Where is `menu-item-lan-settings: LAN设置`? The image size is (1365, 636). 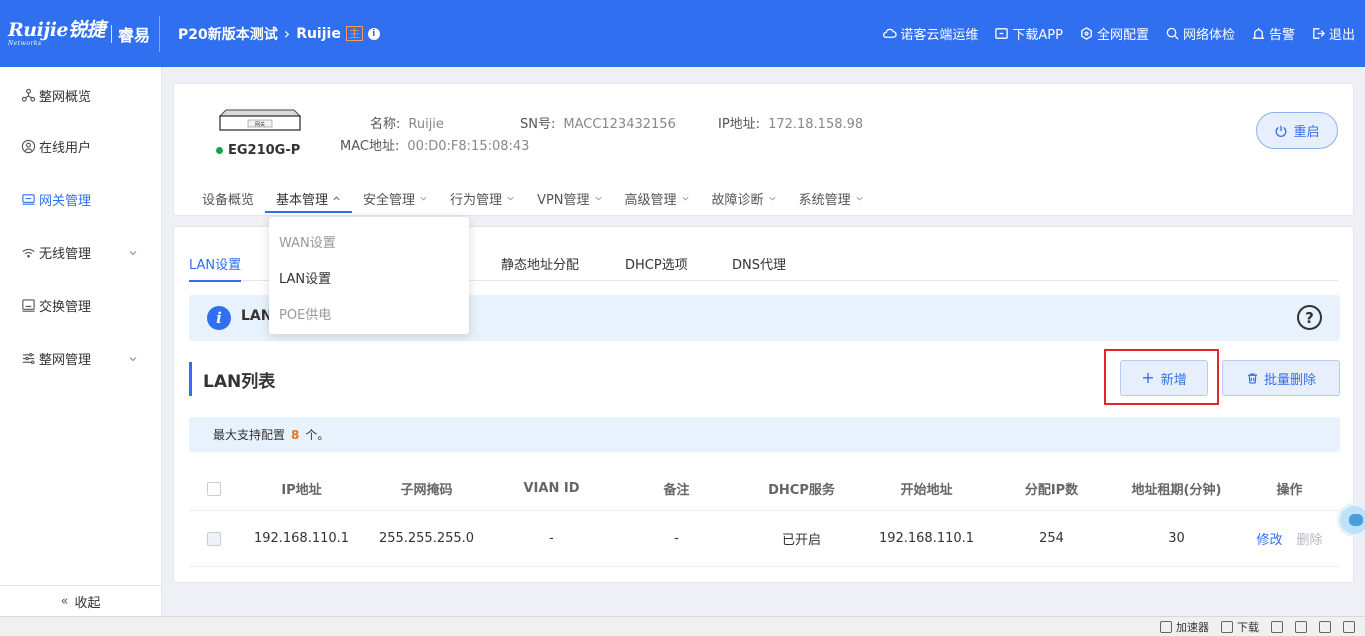
menu-item-lan-settings: LAN设置 is located at coordinates (369, 277).